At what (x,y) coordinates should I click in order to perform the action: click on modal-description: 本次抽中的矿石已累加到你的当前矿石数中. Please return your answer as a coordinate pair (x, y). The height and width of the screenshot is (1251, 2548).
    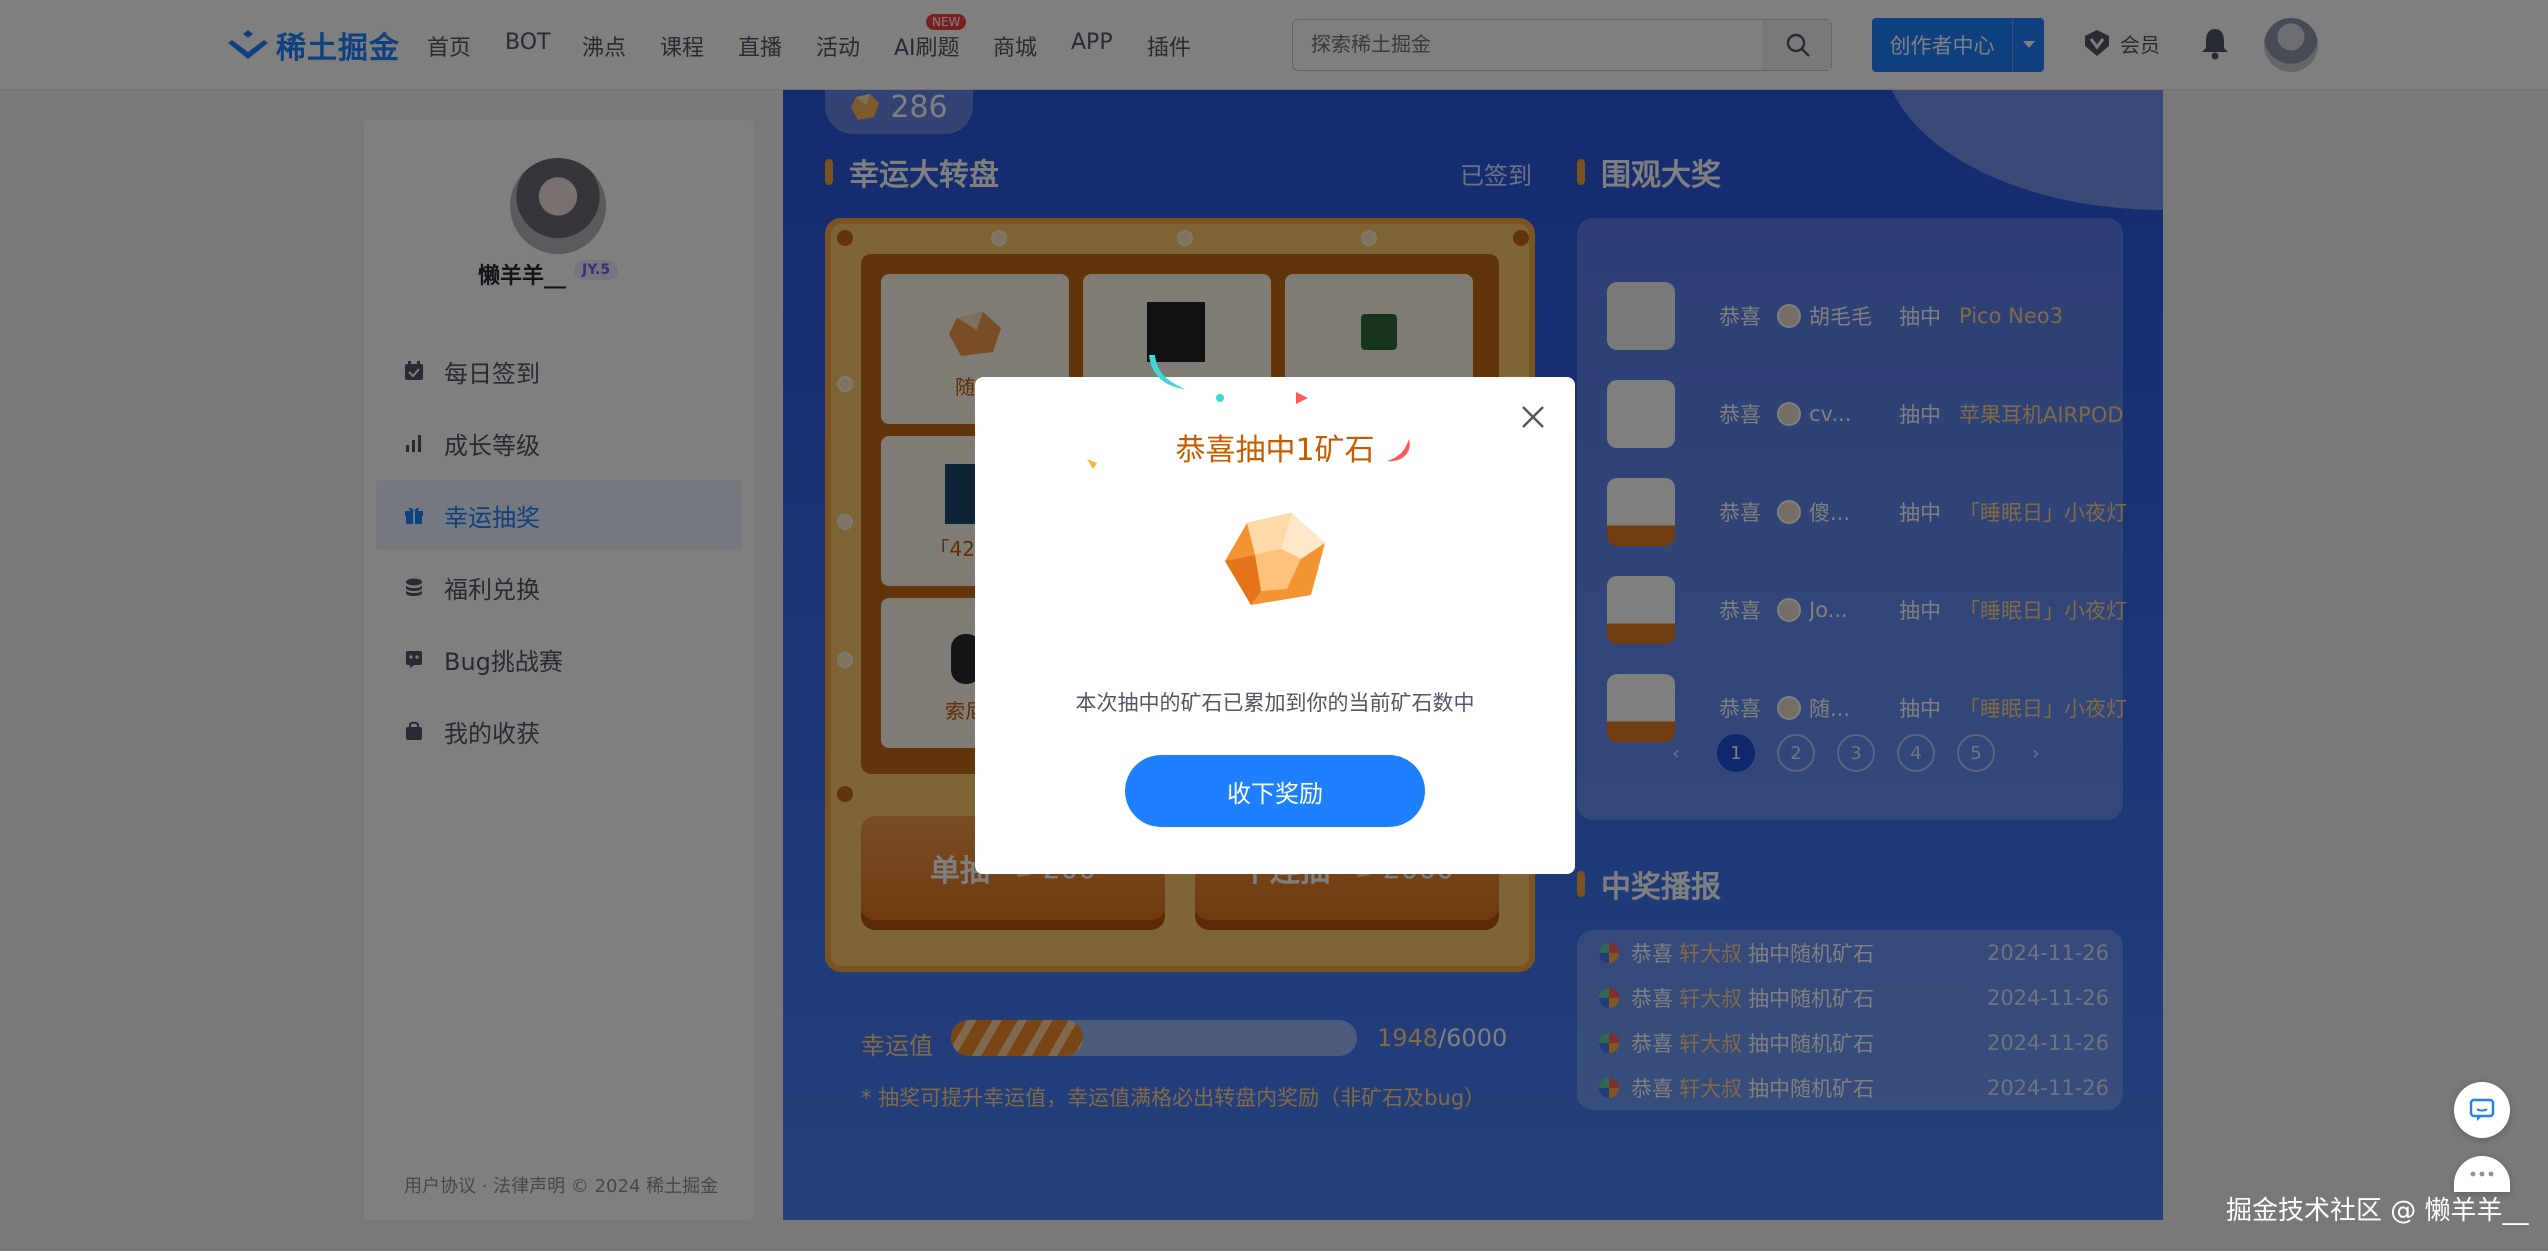
    Looking at the image, I should click on (1275, 703).